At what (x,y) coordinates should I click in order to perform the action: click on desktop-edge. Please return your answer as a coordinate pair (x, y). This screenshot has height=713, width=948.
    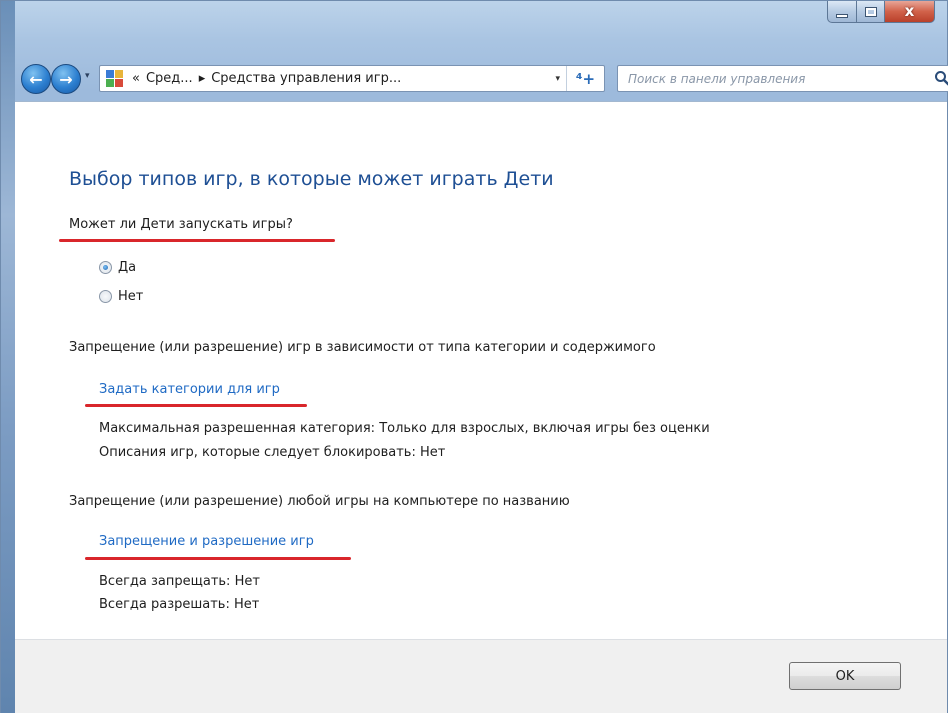
    Looking at the image, I should click on (8, 357).